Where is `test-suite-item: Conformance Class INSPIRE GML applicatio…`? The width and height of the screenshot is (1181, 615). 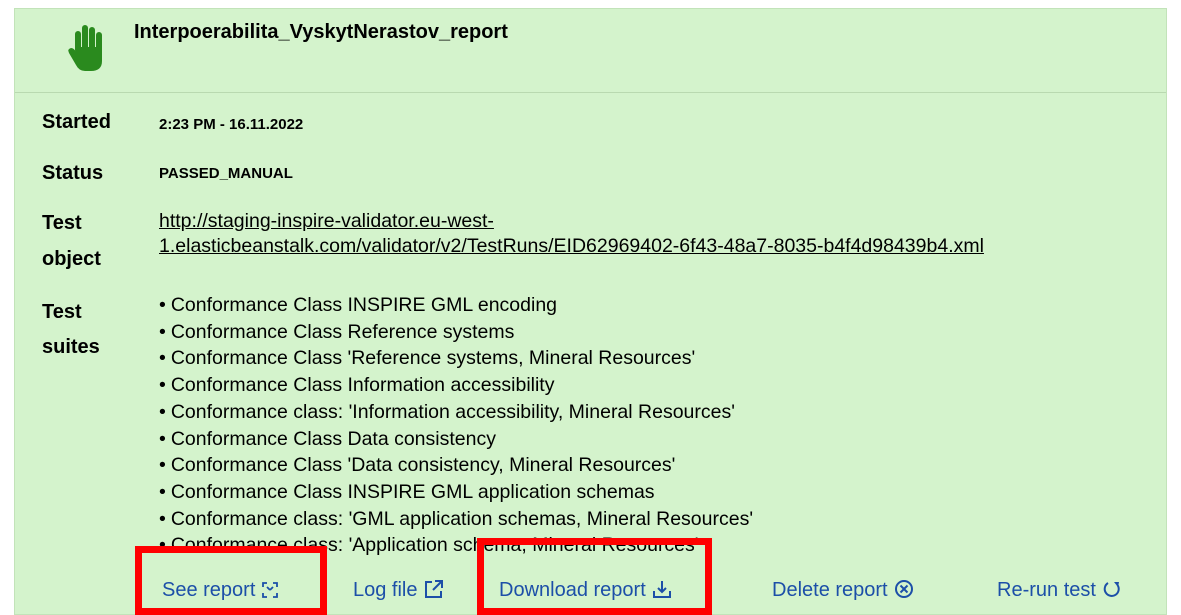 test-suite-item: Conformance Class INSPIRE GML applicatio… is located at coordinates (456, 492).